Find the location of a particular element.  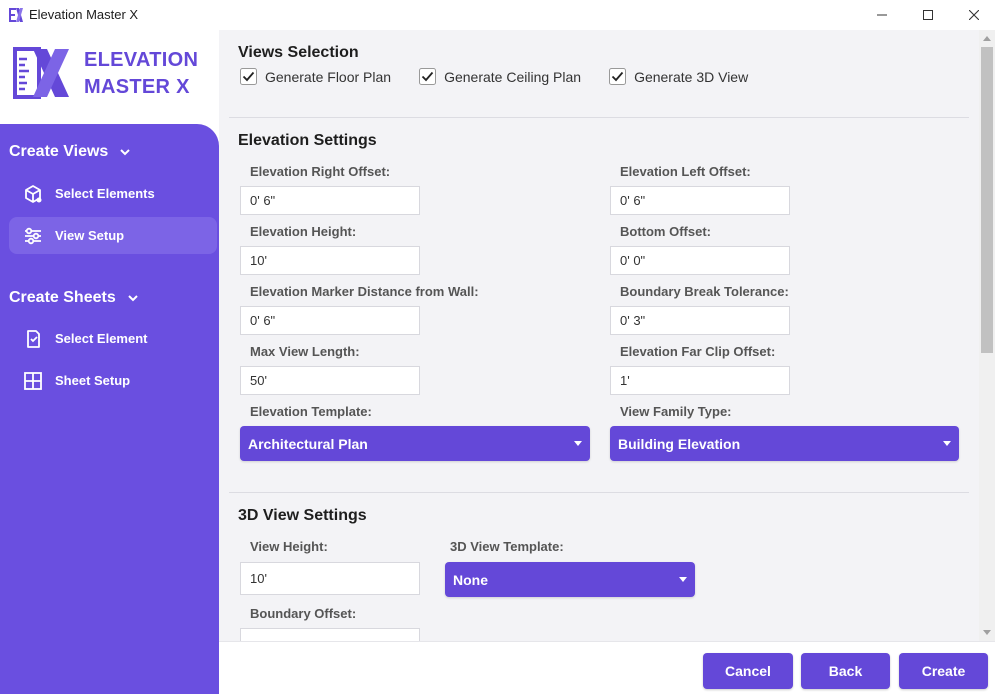

sidebar-item-label: View Setup is located at coordinates (90, 235).